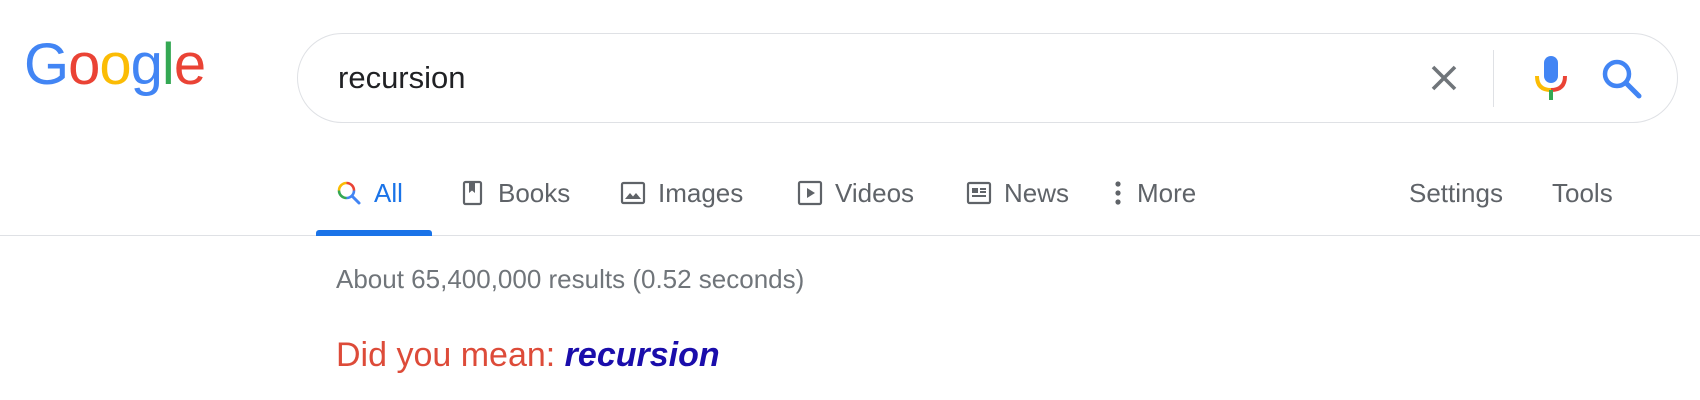  What do you see at coordinates (858, 78) in the screenshot?
I see `search-input` at bounding box center [858, 78].